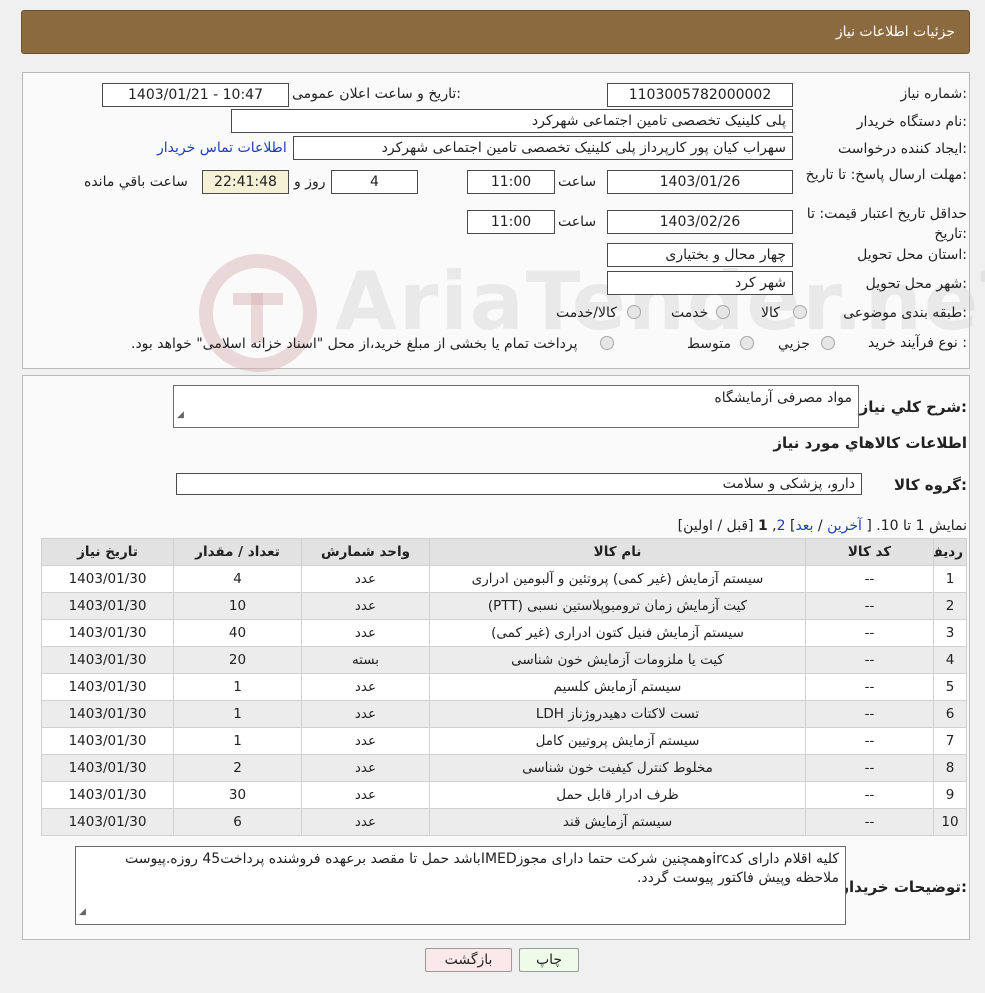 The width and height of the screenshot is (985, 993). I want to click on buyer-label: نام دستگاه خریدار:, so click(911, 122).